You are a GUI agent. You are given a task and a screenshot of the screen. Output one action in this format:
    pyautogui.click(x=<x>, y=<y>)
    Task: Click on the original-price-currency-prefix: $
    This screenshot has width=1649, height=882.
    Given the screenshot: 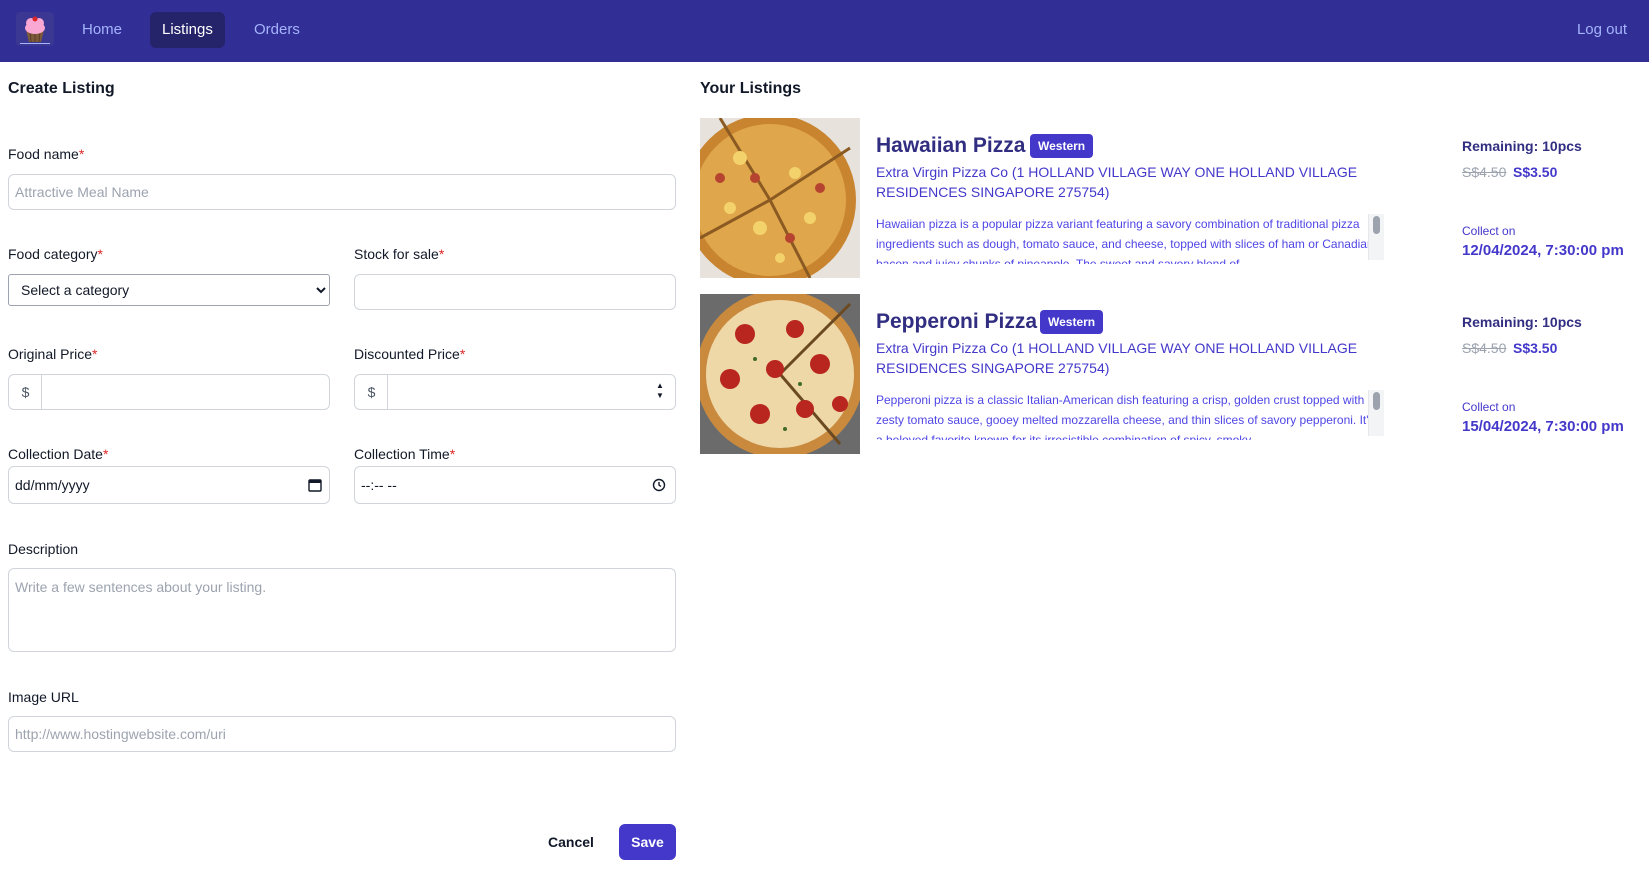 What is the action you would take?
    pyautogui.click(x=25, y=392)
    